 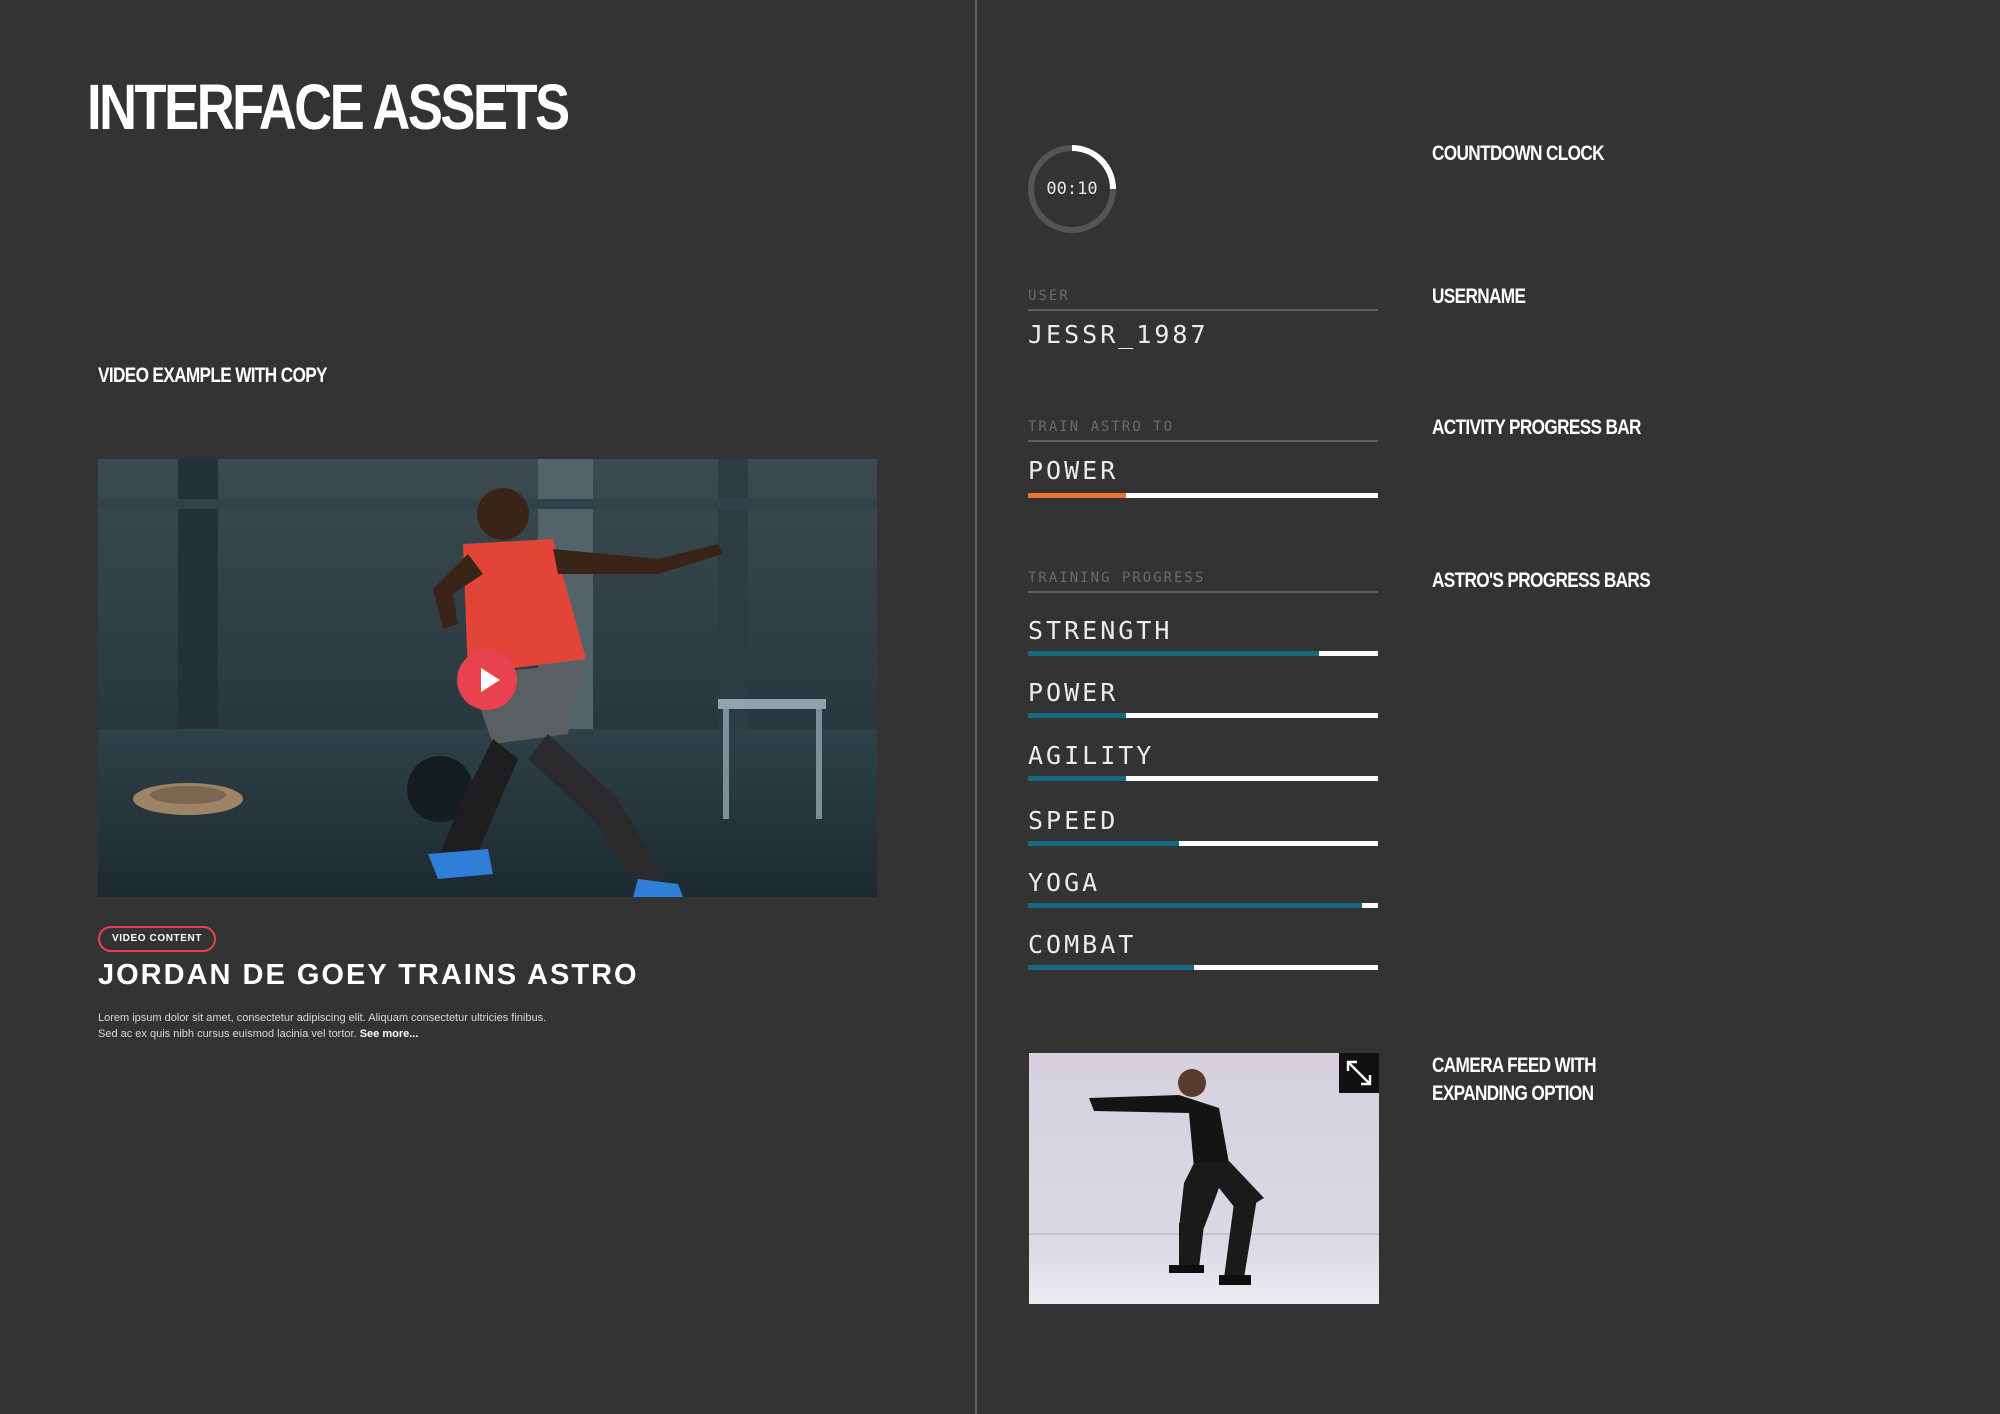 What do you see at coordinates (1173, 653) in the screenshot?
I see `training-bar-fill-strength` at bounding box center [1173, 653].